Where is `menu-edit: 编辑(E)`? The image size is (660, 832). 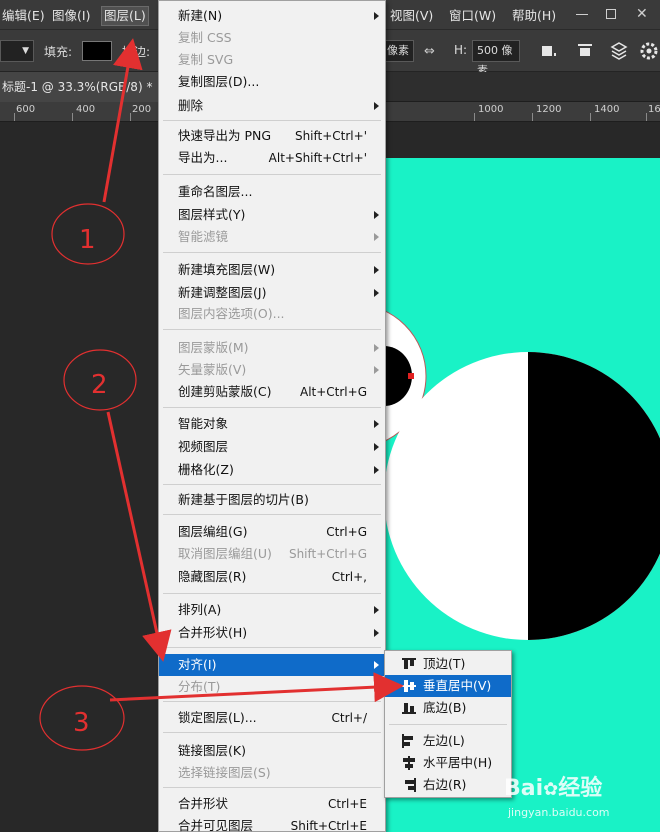
menu-edit: 编辑(E) is located at coordinates (23, 16).